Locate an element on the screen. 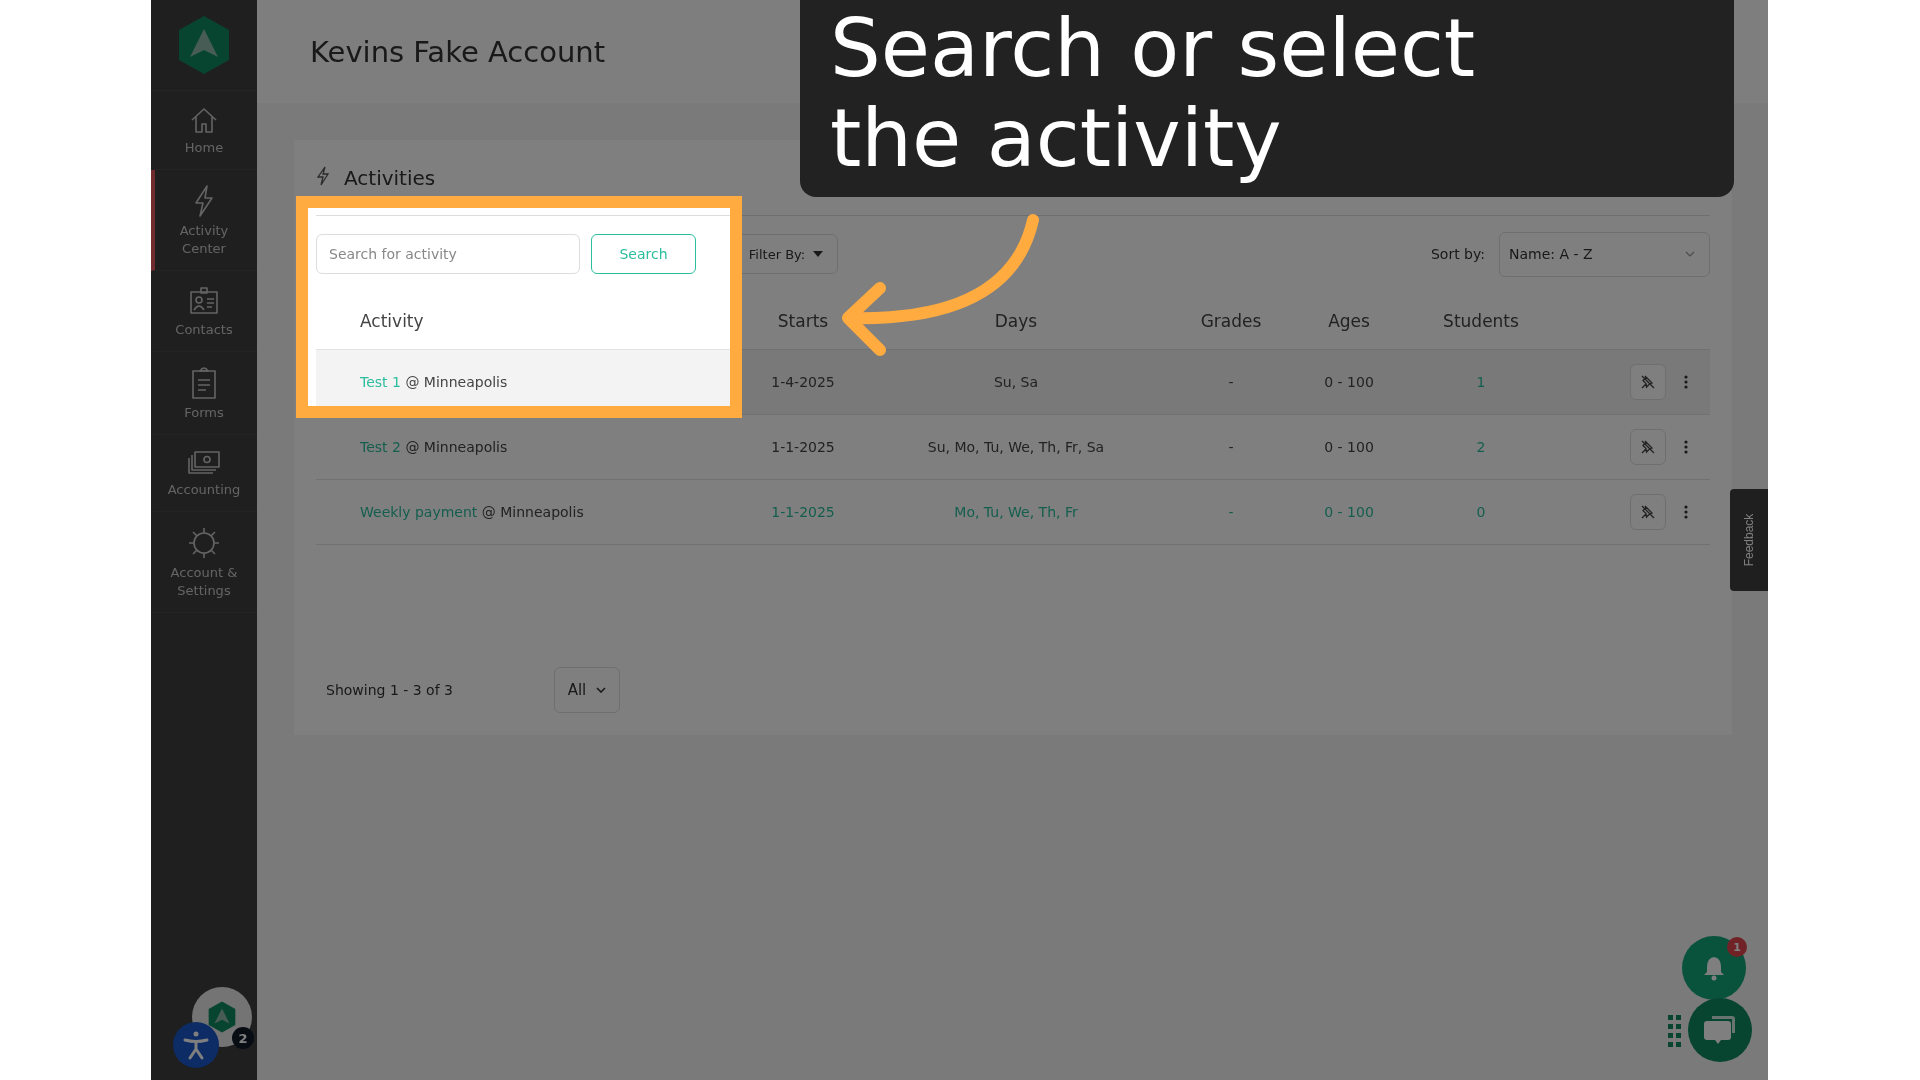 This screenshot has height=1080, width=1920. count-badge: 2 is located at coordinates (243, 1038).